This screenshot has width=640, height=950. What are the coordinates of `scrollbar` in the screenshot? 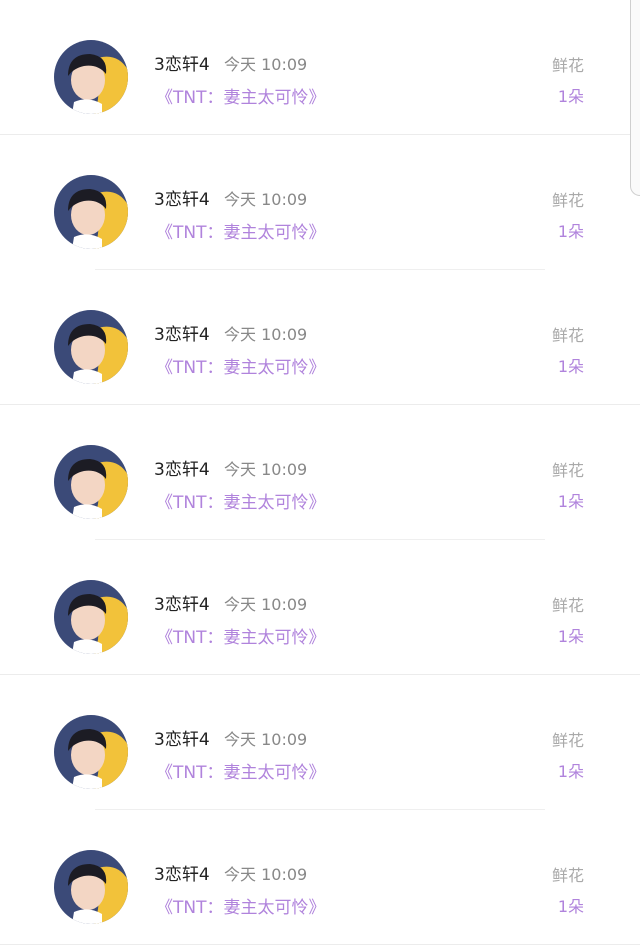 It's located at (635, 98).